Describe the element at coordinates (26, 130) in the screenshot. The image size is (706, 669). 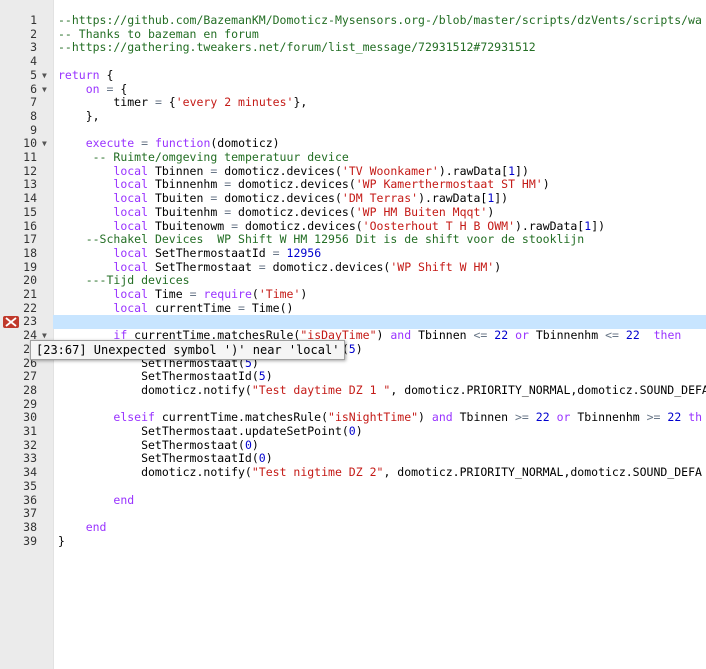
I see `gutter-row: 9` at that location.